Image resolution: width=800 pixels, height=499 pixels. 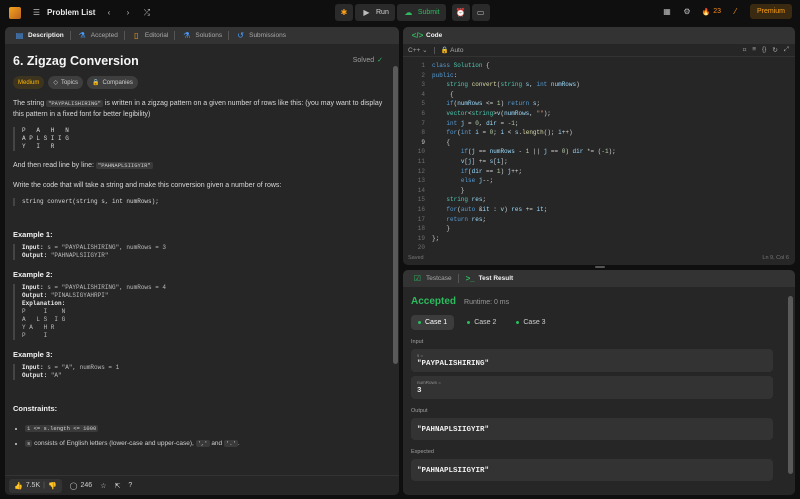 What do you see at coordinates (592, 360) in the screenshot?
I see `input-s-box: s = "PAYPALISHIRING"` at bounding box center [592, 360].